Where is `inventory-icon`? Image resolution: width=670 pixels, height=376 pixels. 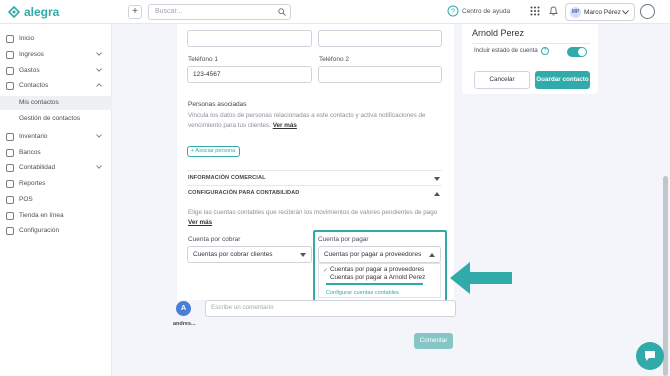
inventory-icon is located at coordinates (10, 137).